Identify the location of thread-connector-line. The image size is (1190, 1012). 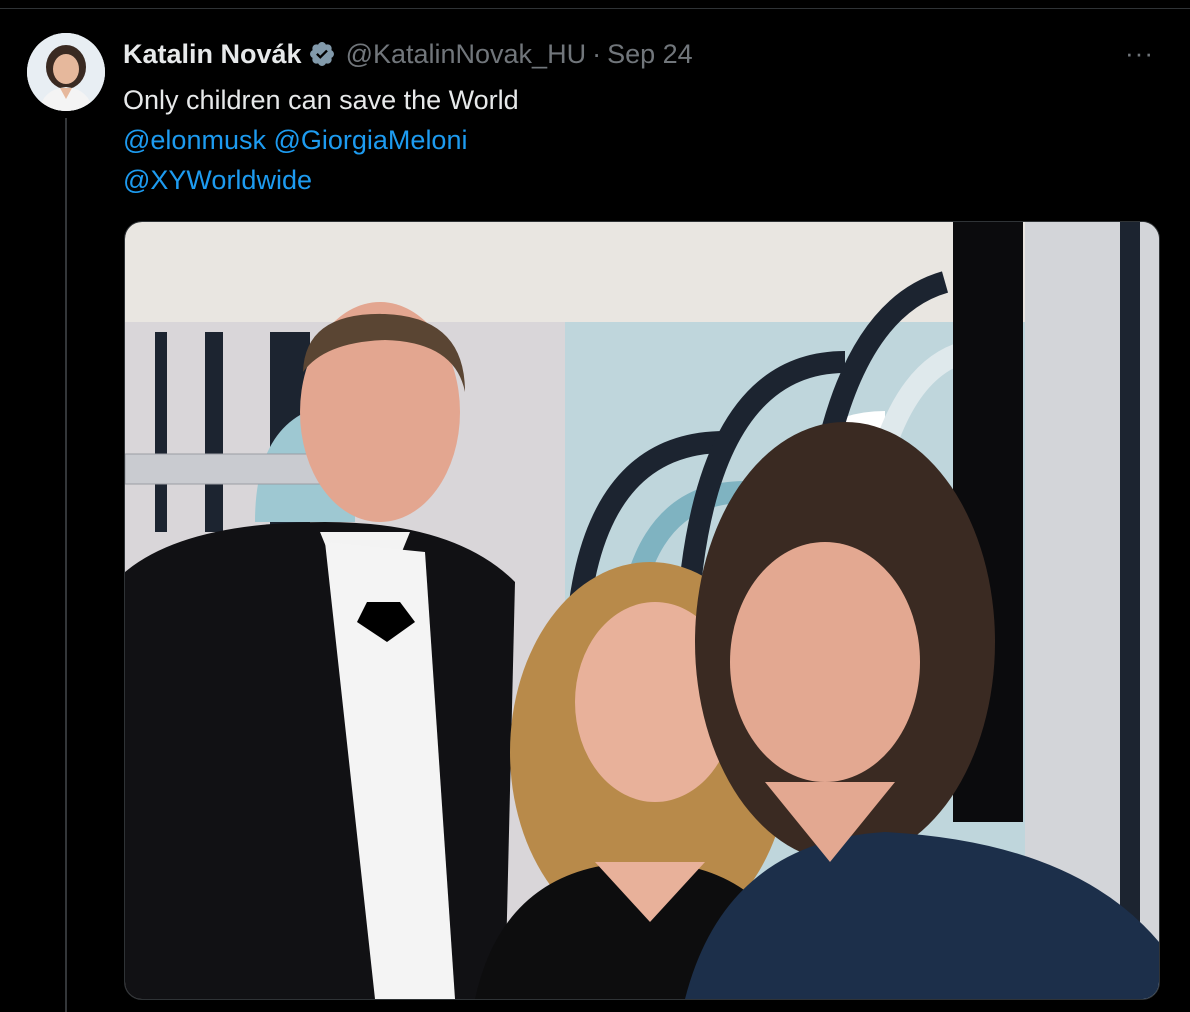
(66, 565).